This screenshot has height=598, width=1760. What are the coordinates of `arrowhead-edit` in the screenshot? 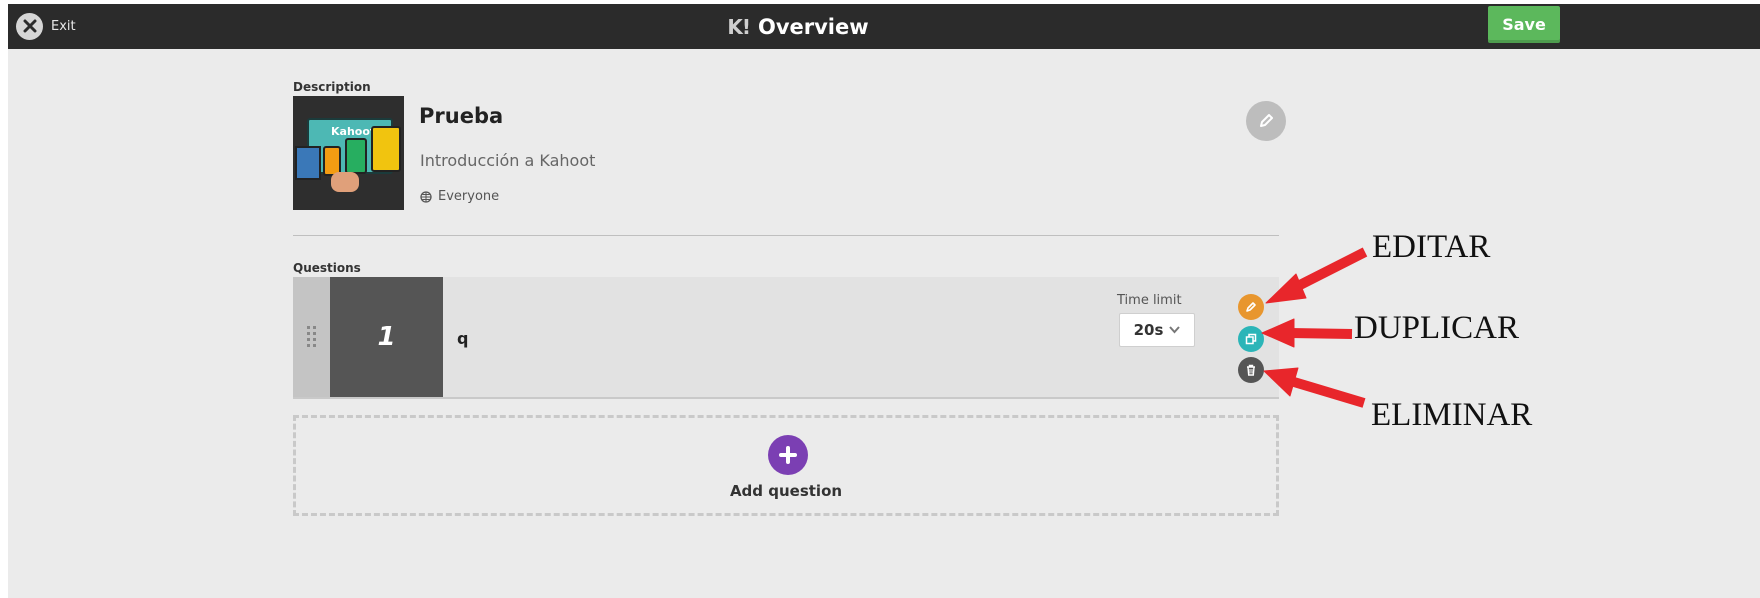 It's located at (1286, 288).